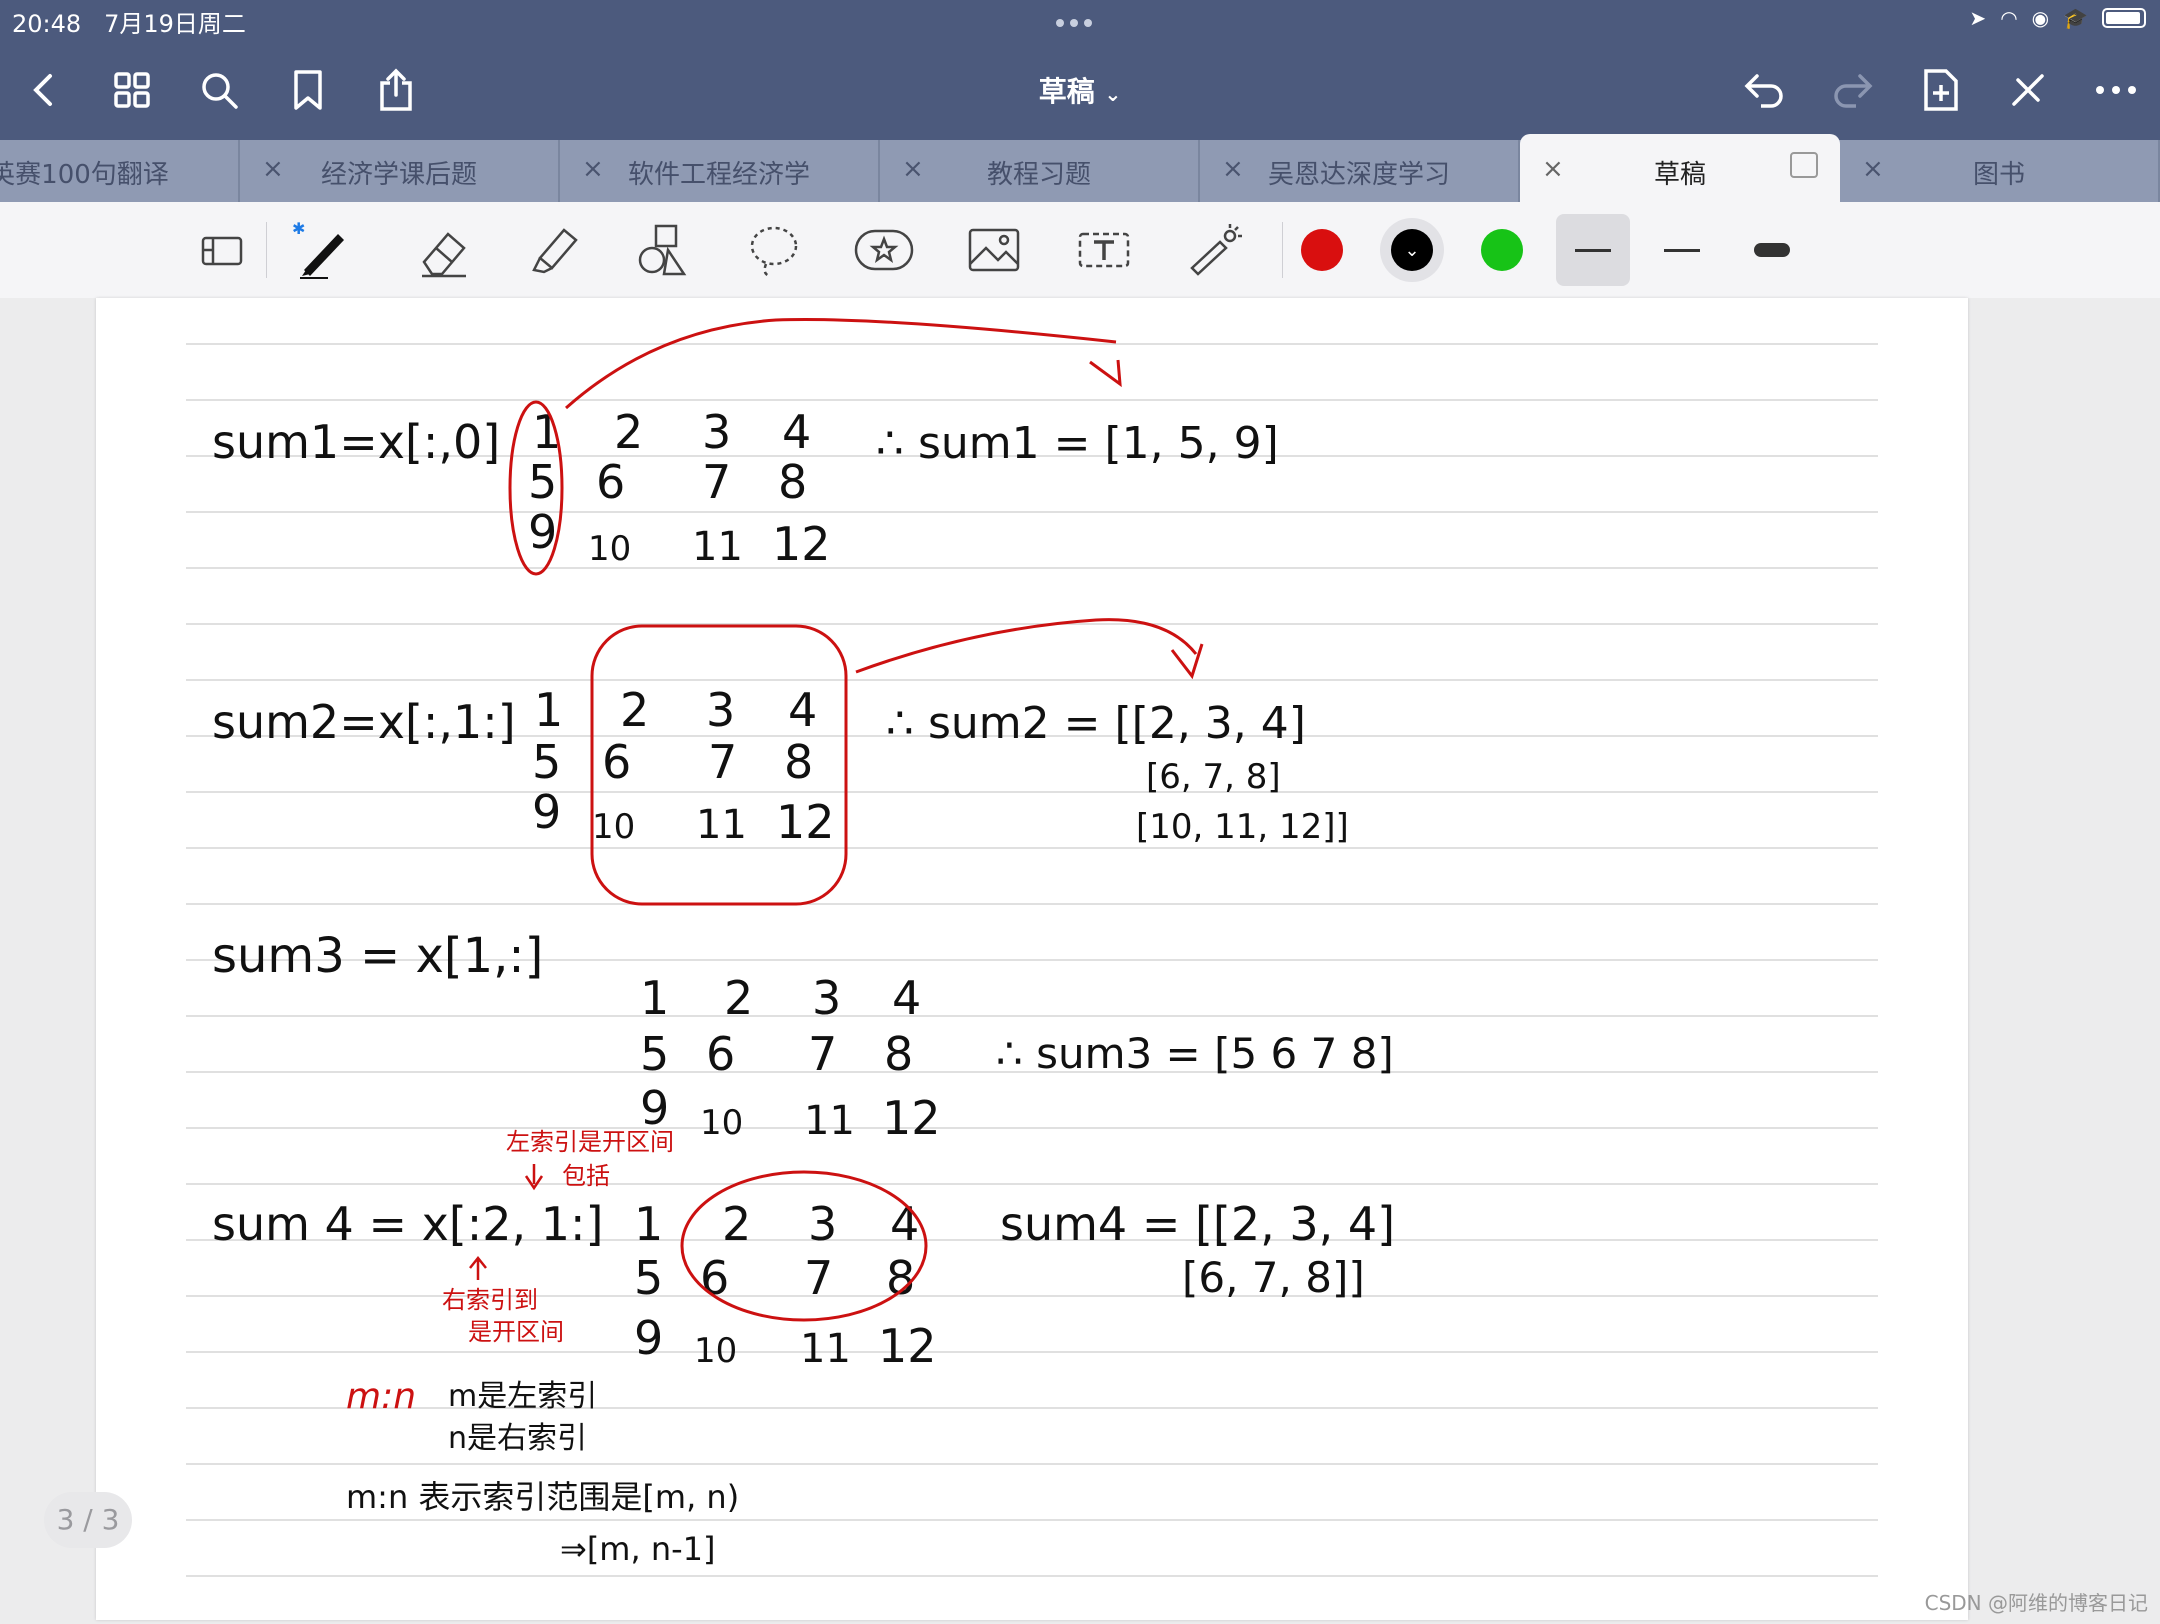  I want to click on mn-range-note2: ⇒[m, n-1], so click(637, 1549).